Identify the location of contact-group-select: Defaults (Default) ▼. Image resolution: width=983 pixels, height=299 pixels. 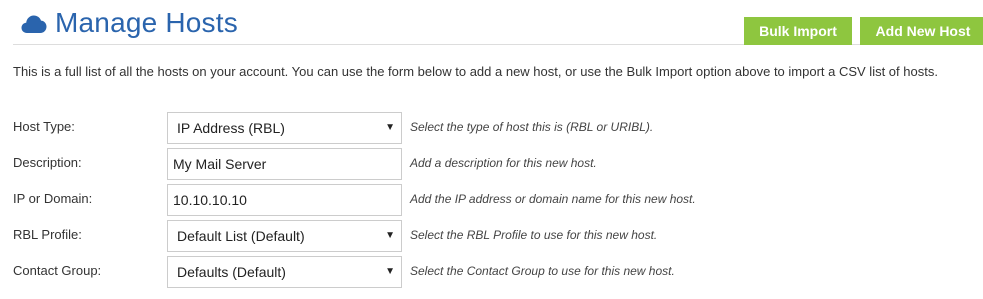
(284, 272).